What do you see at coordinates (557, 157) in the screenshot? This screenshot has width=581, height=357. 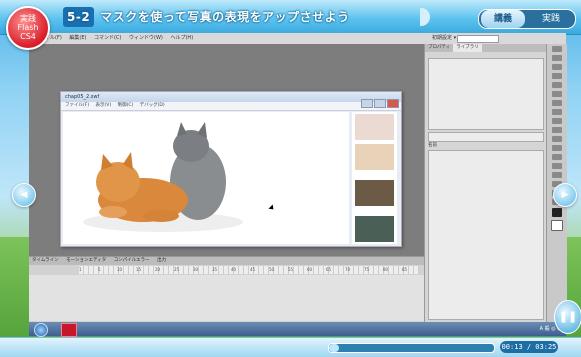 I see `bone-tool-icon` at bounding box center [557, 157].